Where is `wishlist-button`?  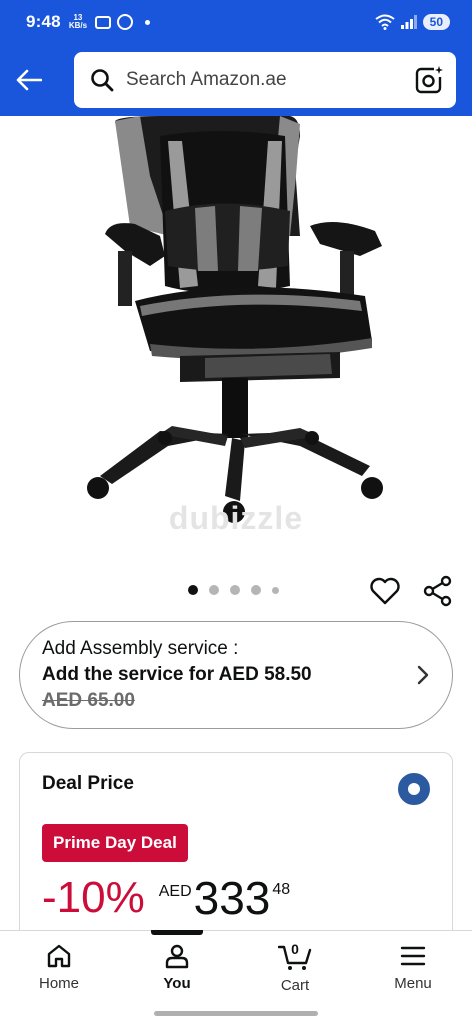 wishlist-button is located at coordinates (385, 591).